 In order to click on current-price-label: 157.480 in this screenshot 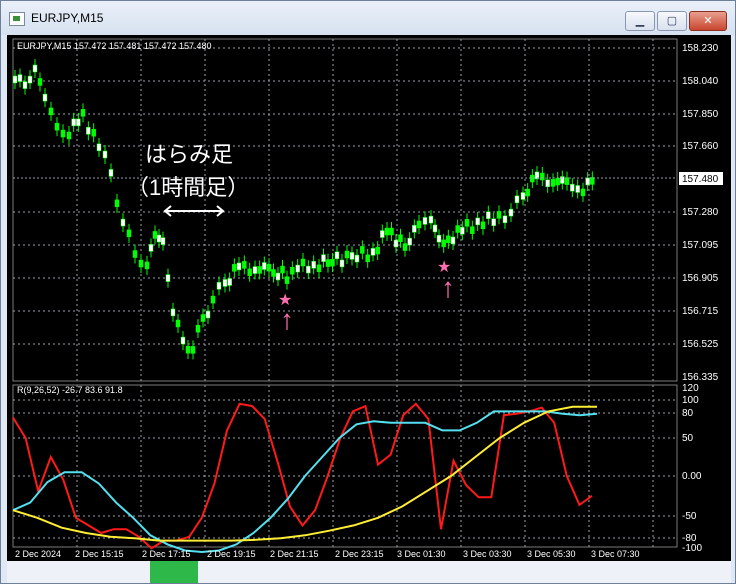, I will do `click(700, 179)`.